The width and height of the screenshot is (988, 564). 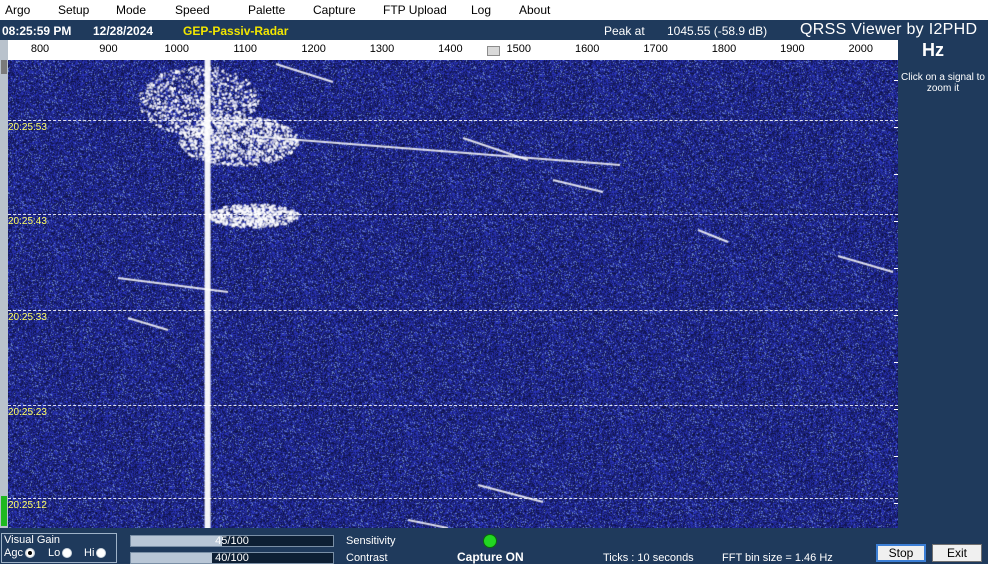 What do you see at coordinates (108, 49) in the screenshot?
I see `ruler-label: 900` at bounding box center [108, 49].